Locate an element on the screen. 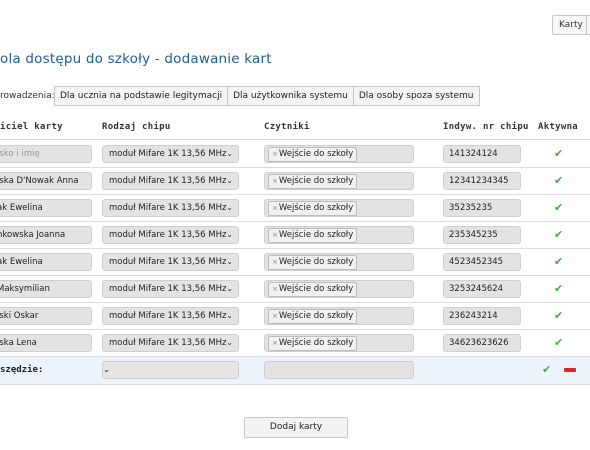 This screenshot has width=590, height=450. minus-icon is located at coordinates (570, 370).